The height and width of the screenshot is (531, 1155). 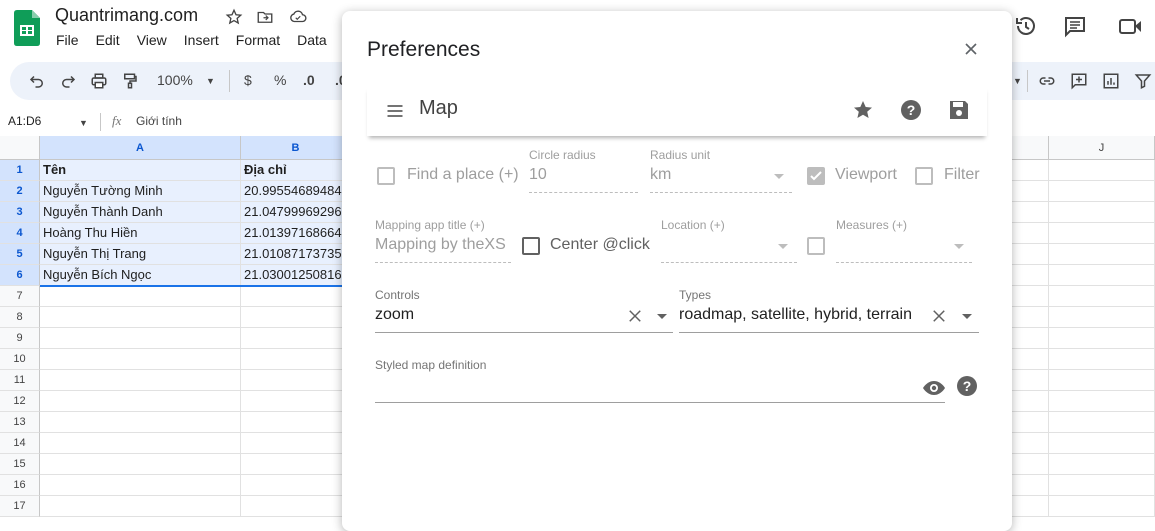 I want to click on menu-insert: Insert, so click(x=201, y=40).